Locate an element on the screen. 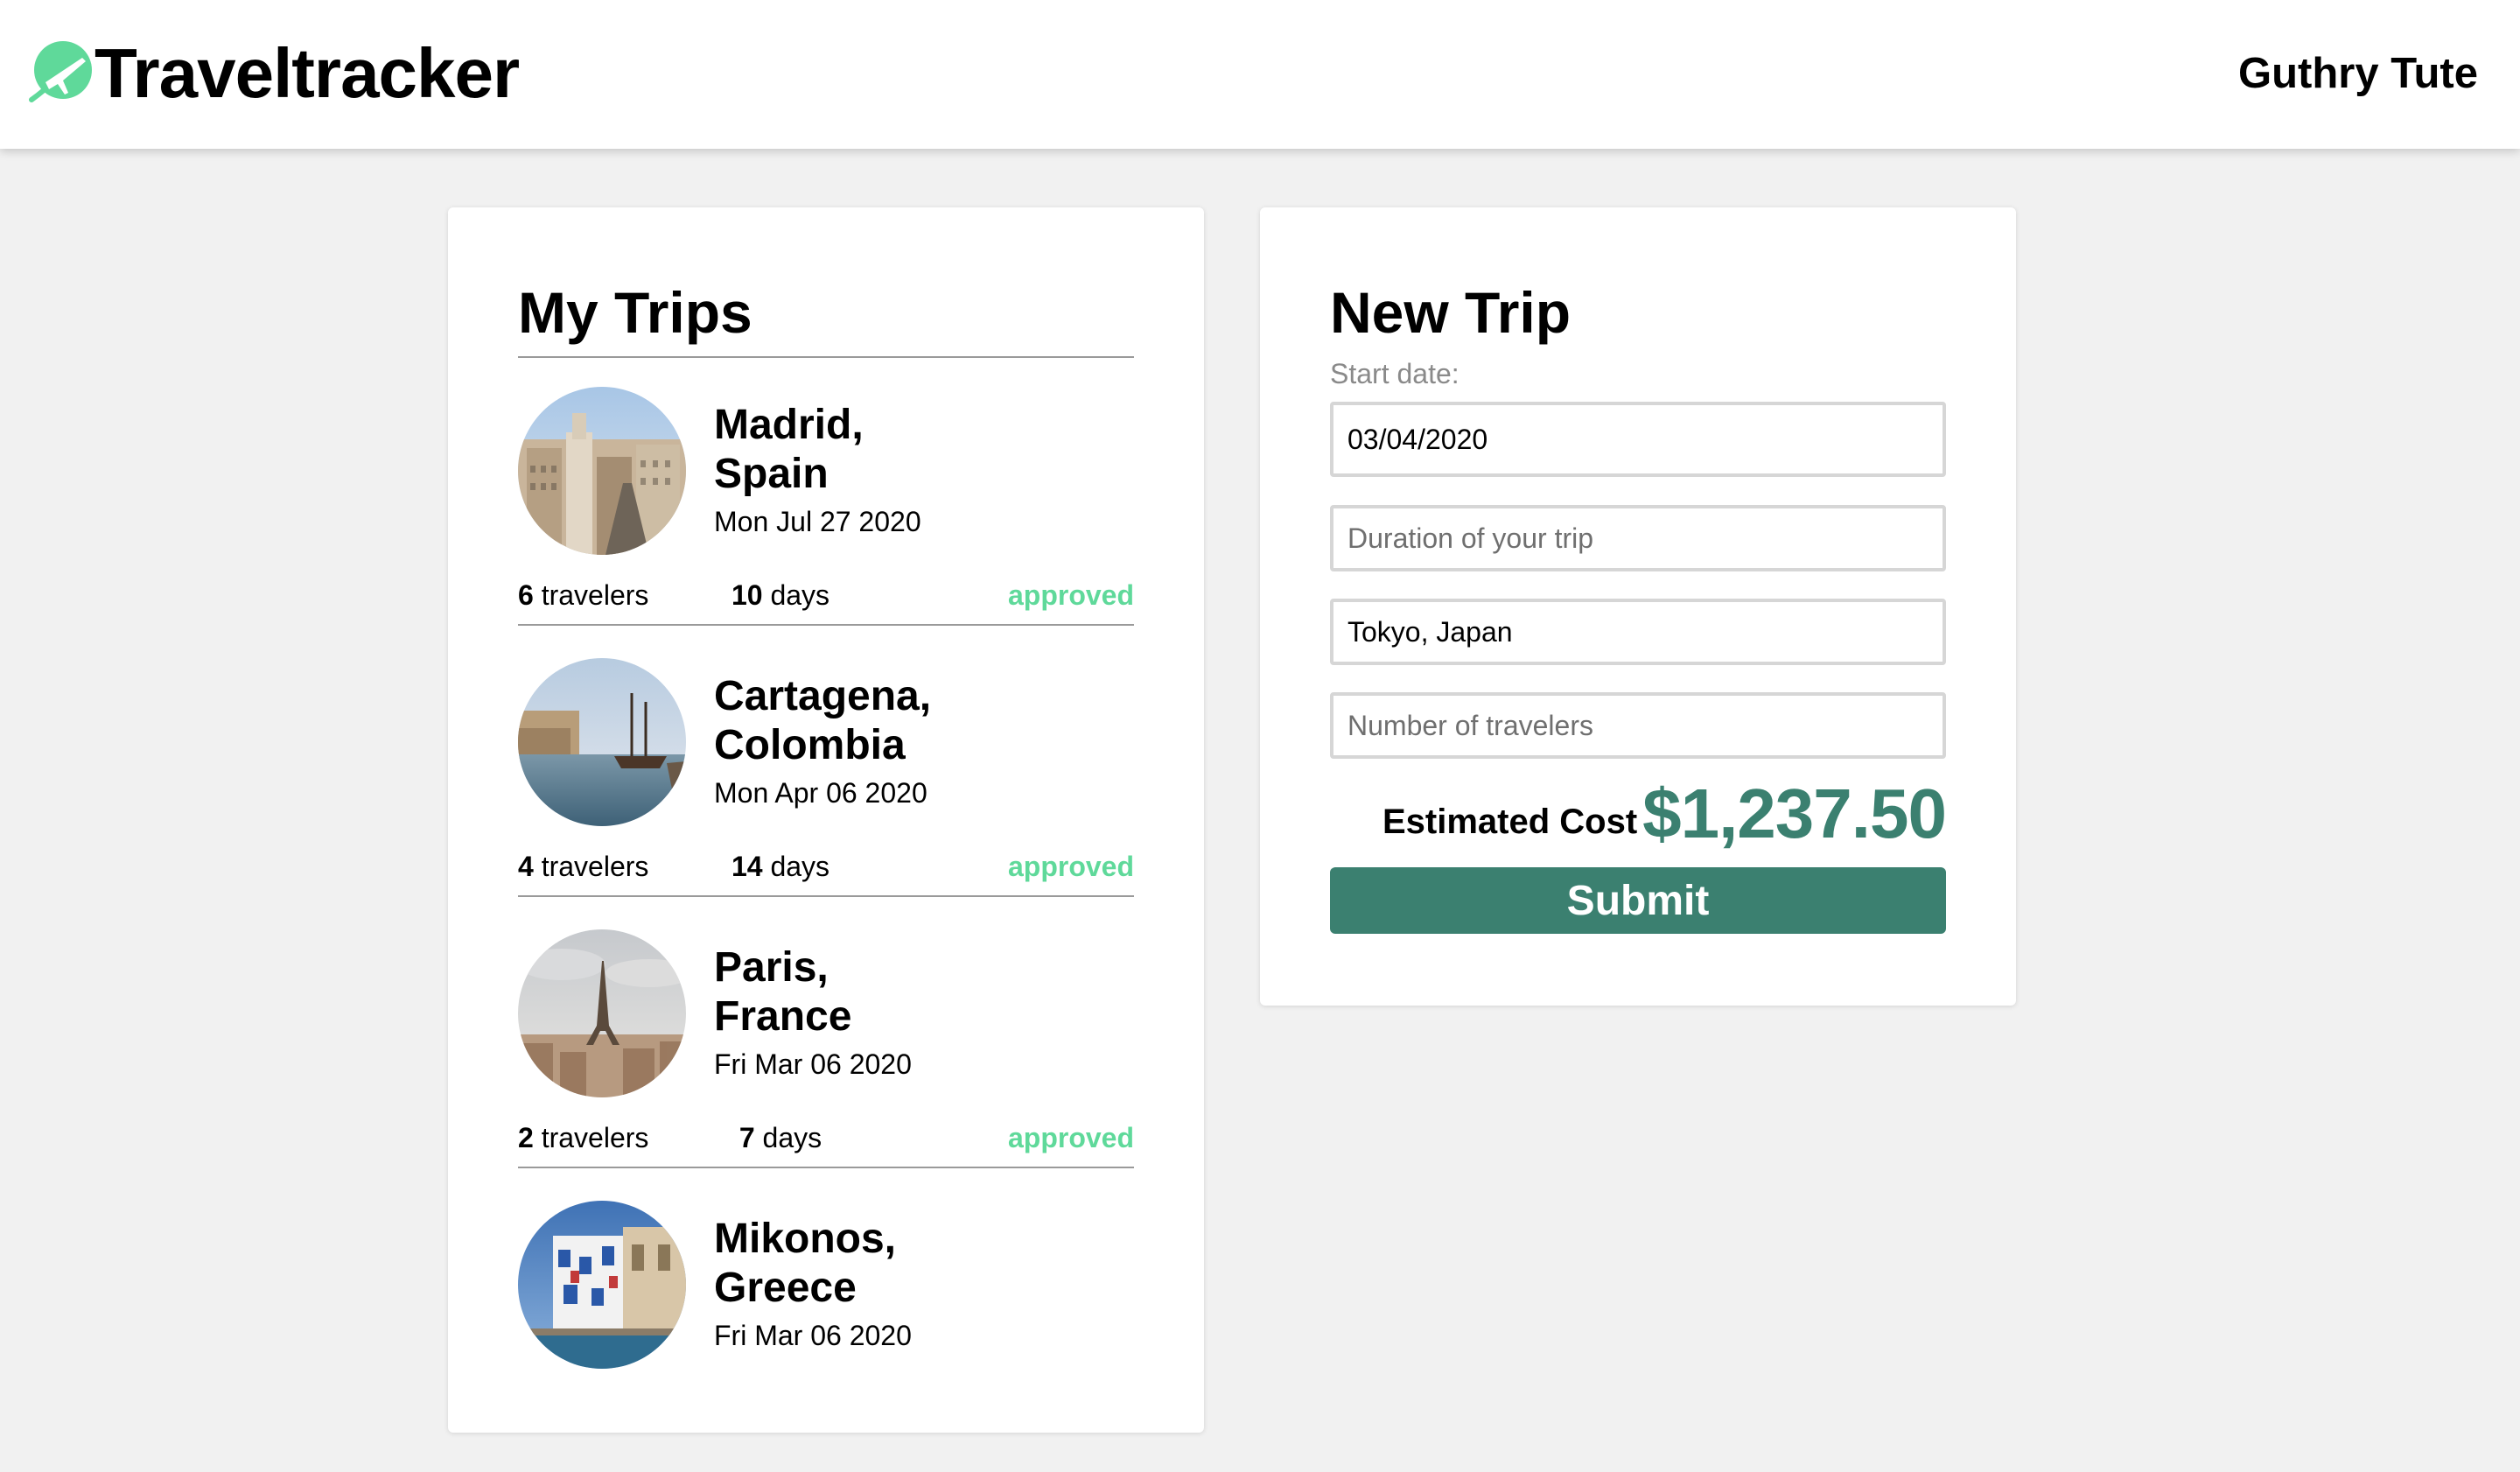 This screenshot has width=2520, height=1472. destination-country: Greece is located at coordinates (785, 1288).